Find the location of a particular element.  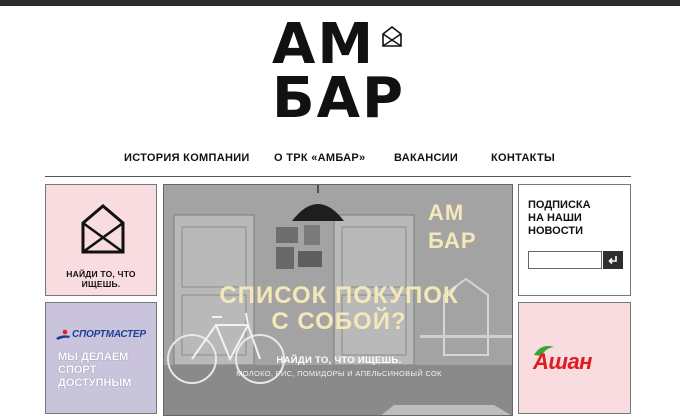

subscribe-title-line3: НОВОСТИ is located at coordinates (556, 231).